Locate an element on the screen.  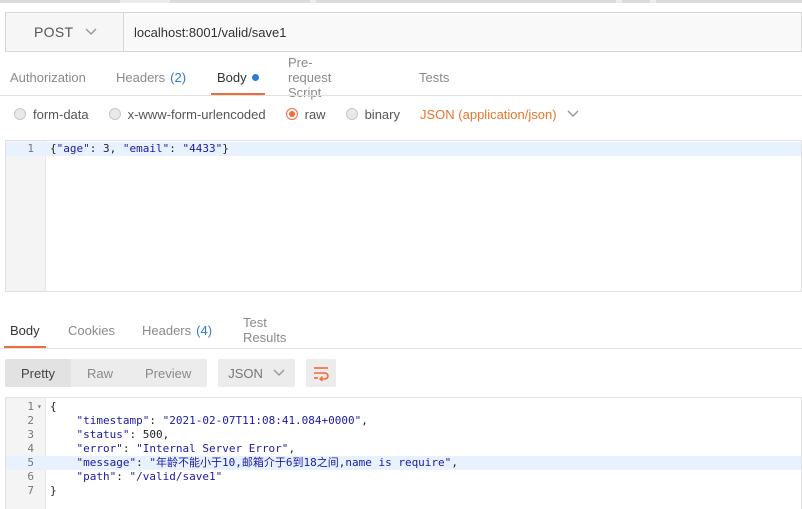
request-tab-headers: Headers (2) is located at coordinates (151, 77).